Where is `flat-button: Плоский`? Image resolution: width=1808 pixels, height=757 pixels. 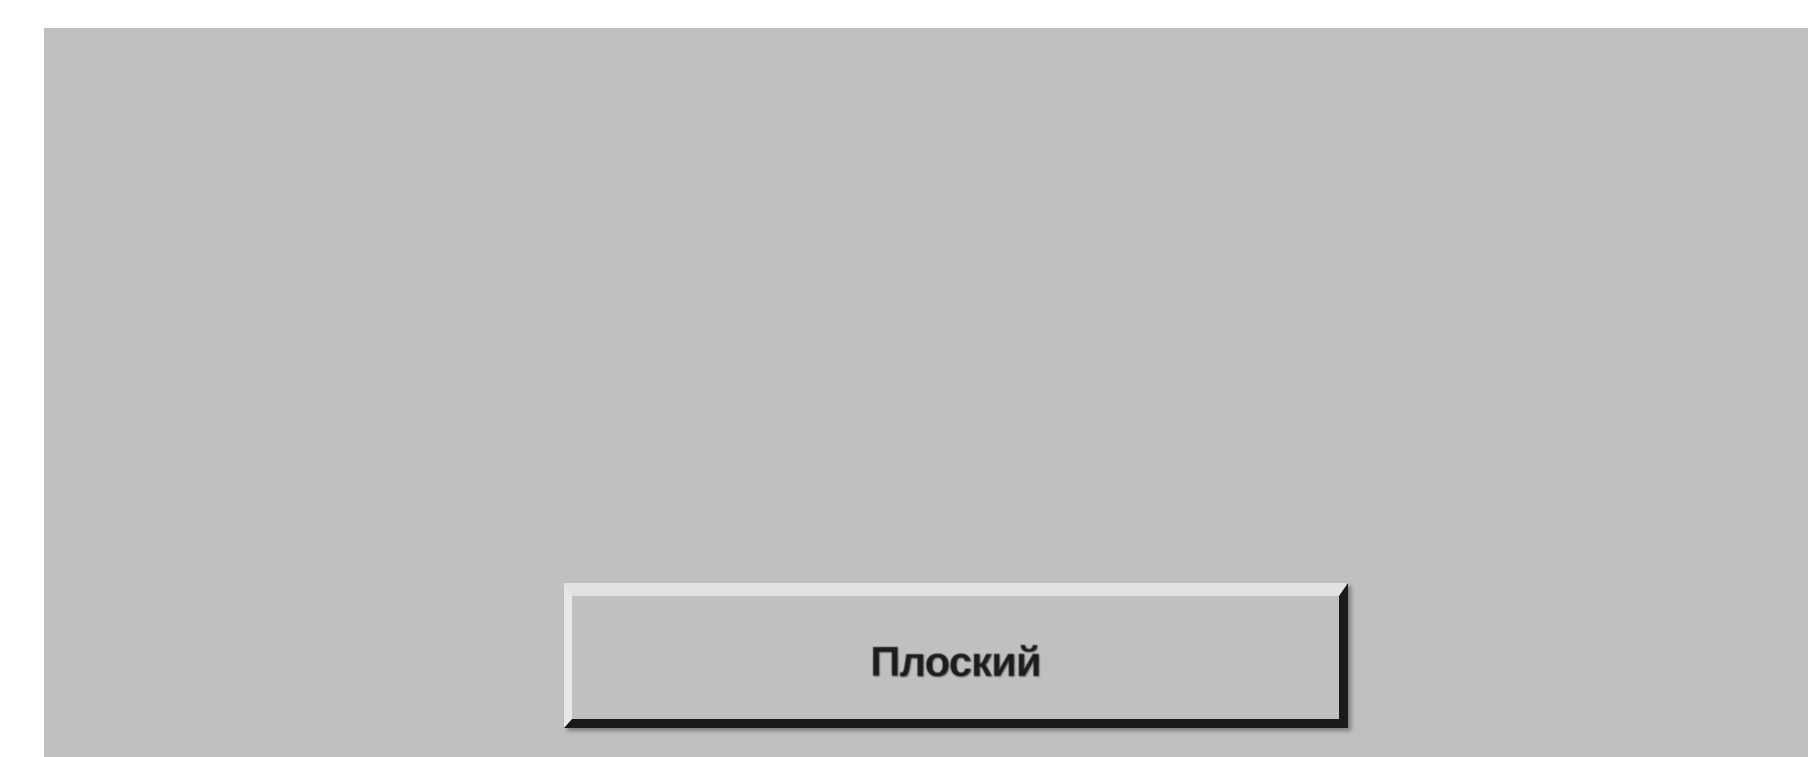 flat-button: Плоский is located at coordinates (956, 655).